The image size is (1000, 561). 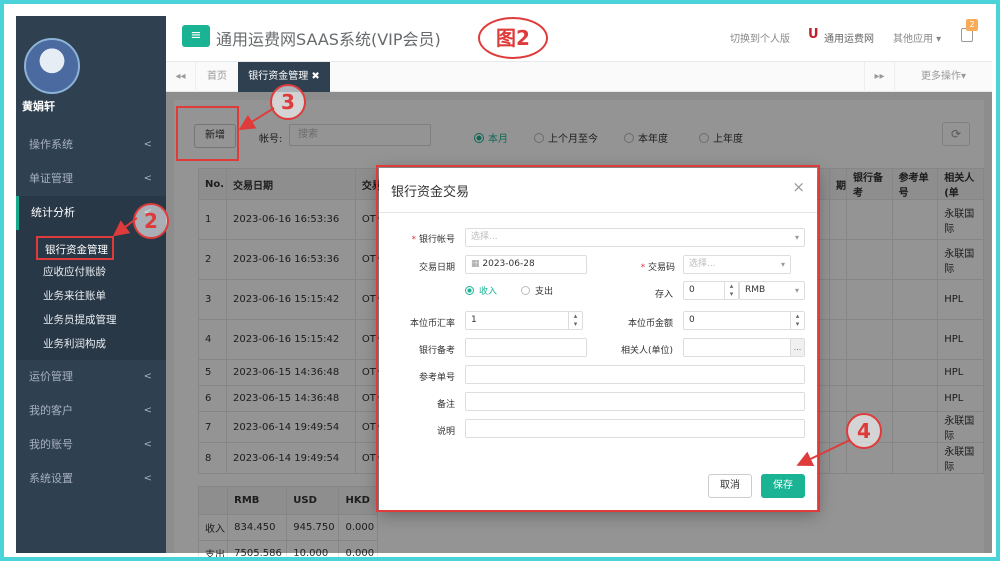 What do you see at coordinates (181, 77) in the screenshot?
I see `tab-scroll-left-button: ◂◂` at bounding box center [181, 77].